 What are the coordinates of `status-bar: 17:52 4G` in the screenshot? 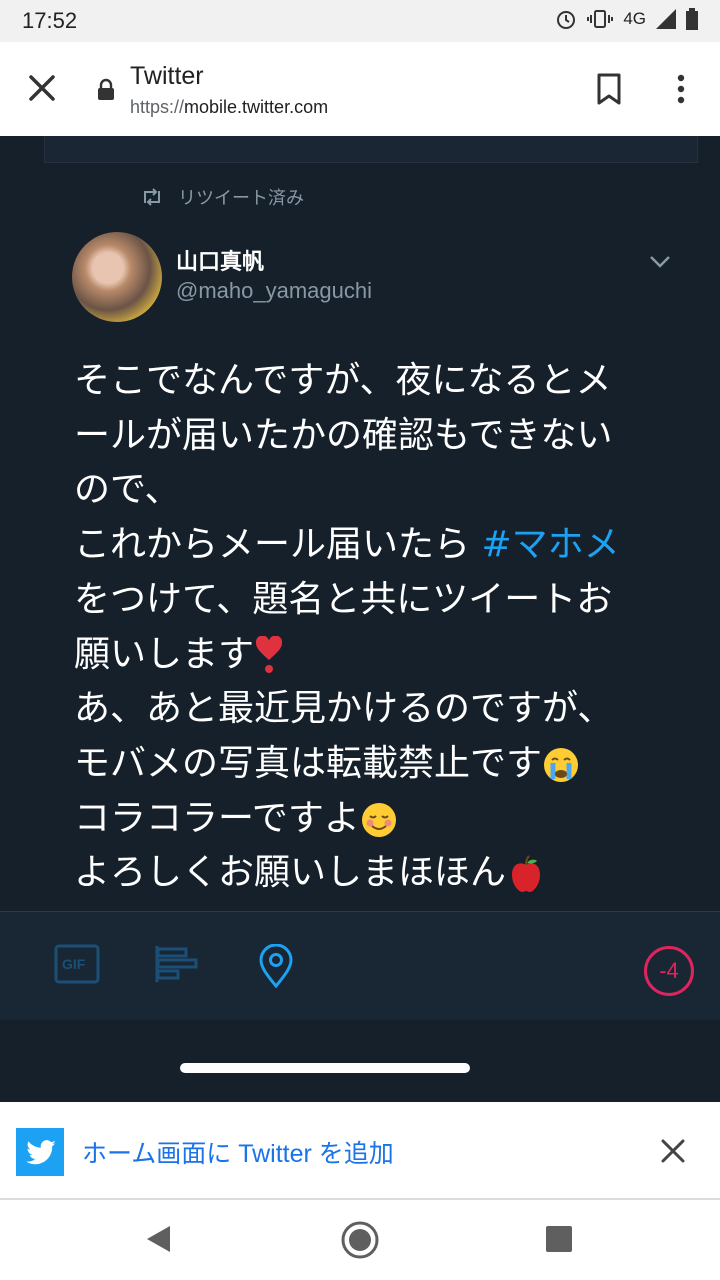 It's located at (360, 21).